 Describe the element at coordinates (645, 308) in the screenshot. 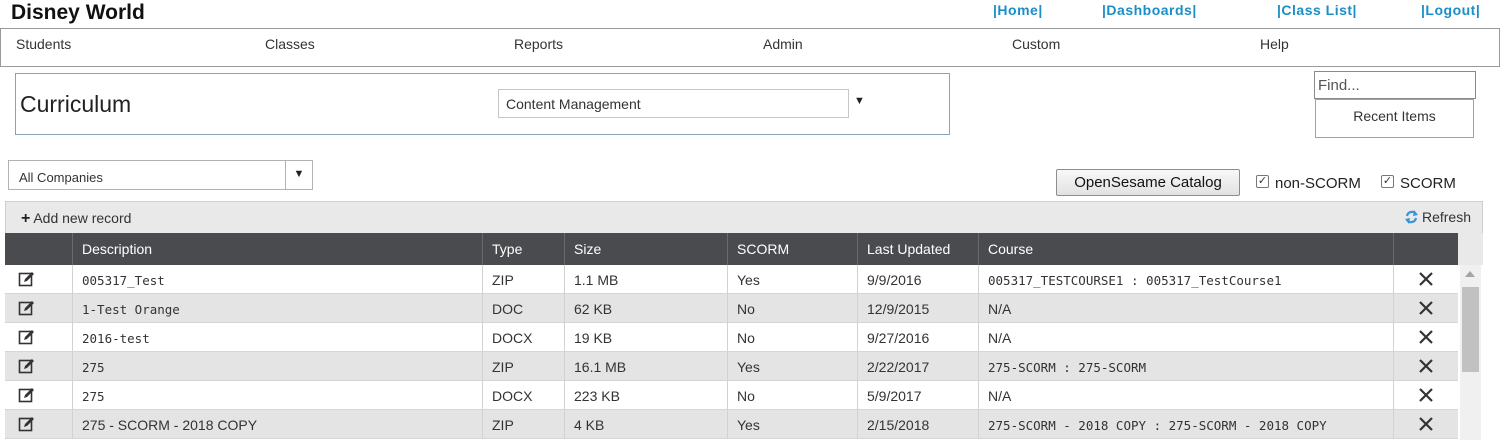

I see `cell-size: 62 KB` at that location.